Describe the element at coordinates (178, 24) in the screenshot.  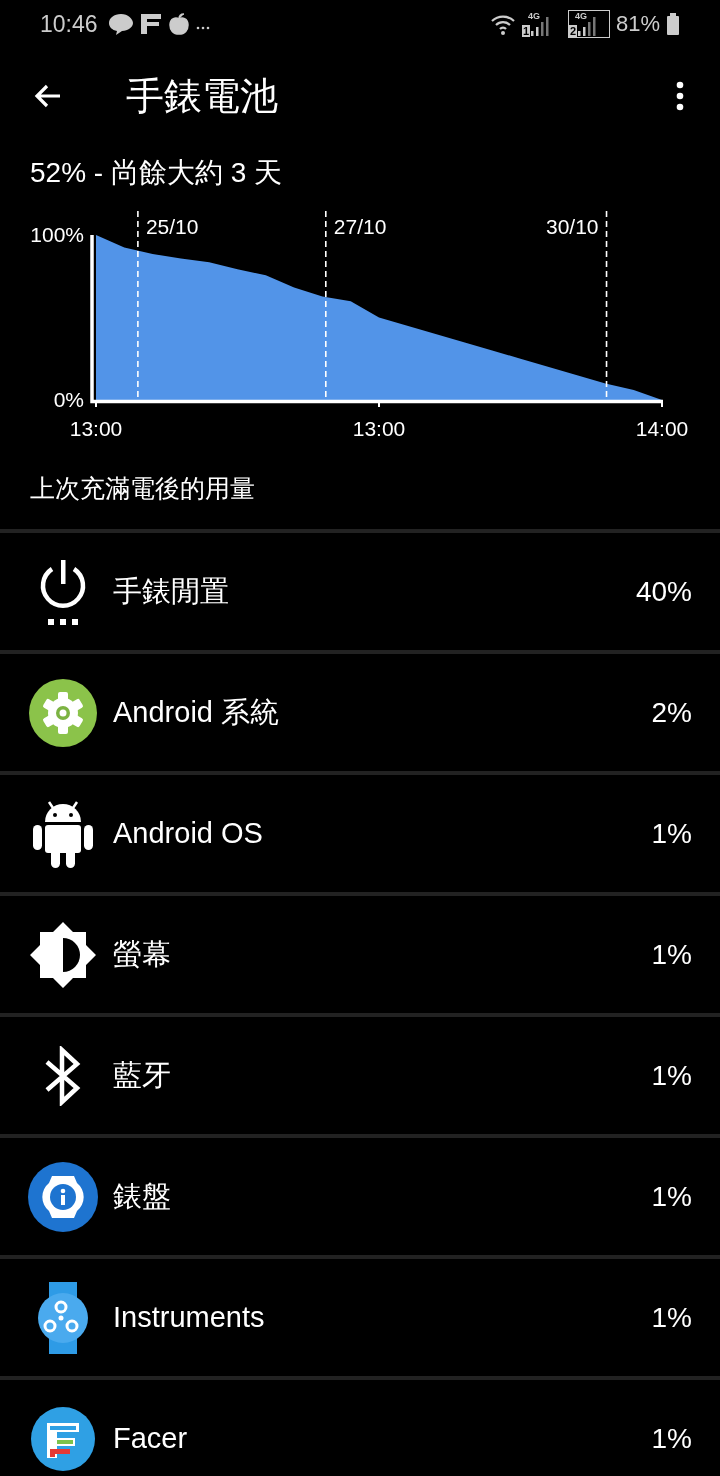
I see `apple-icon` at that location.